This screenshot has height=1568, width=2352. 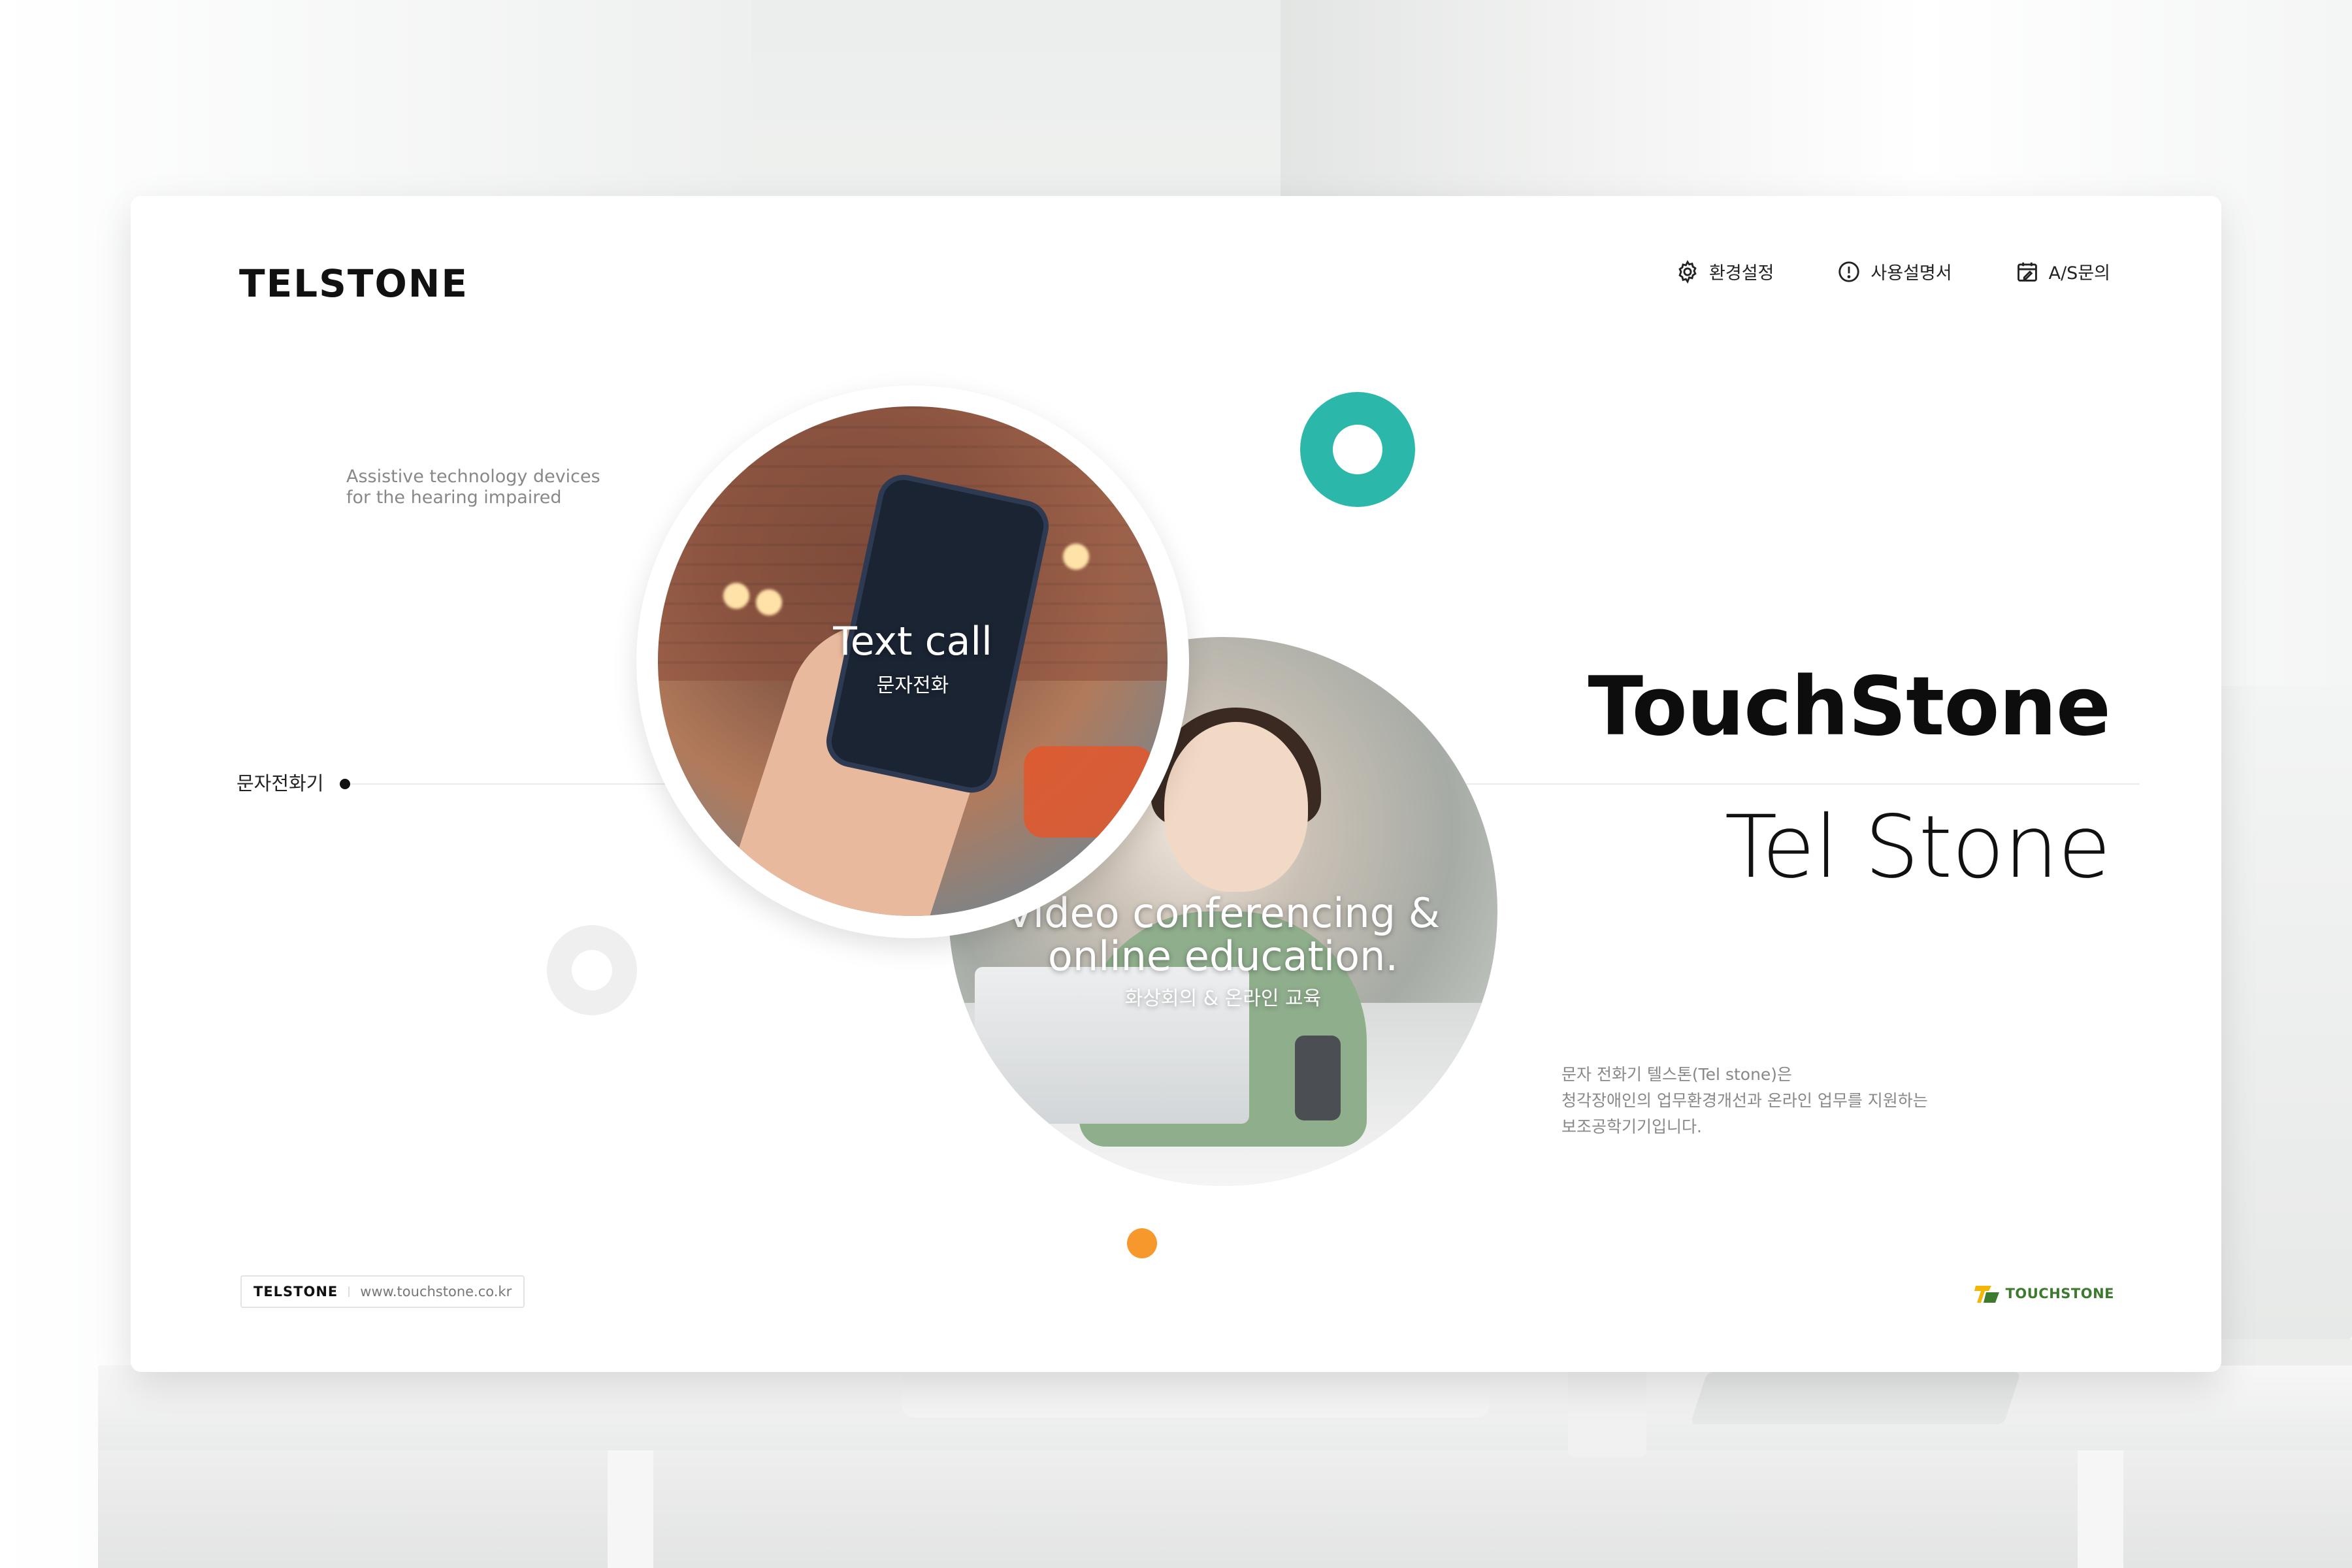 What do you see at coordinates (1142, 1243) in the screenshot?
I see `orange-dot-decoration` at bounding box center [1142, 1243].